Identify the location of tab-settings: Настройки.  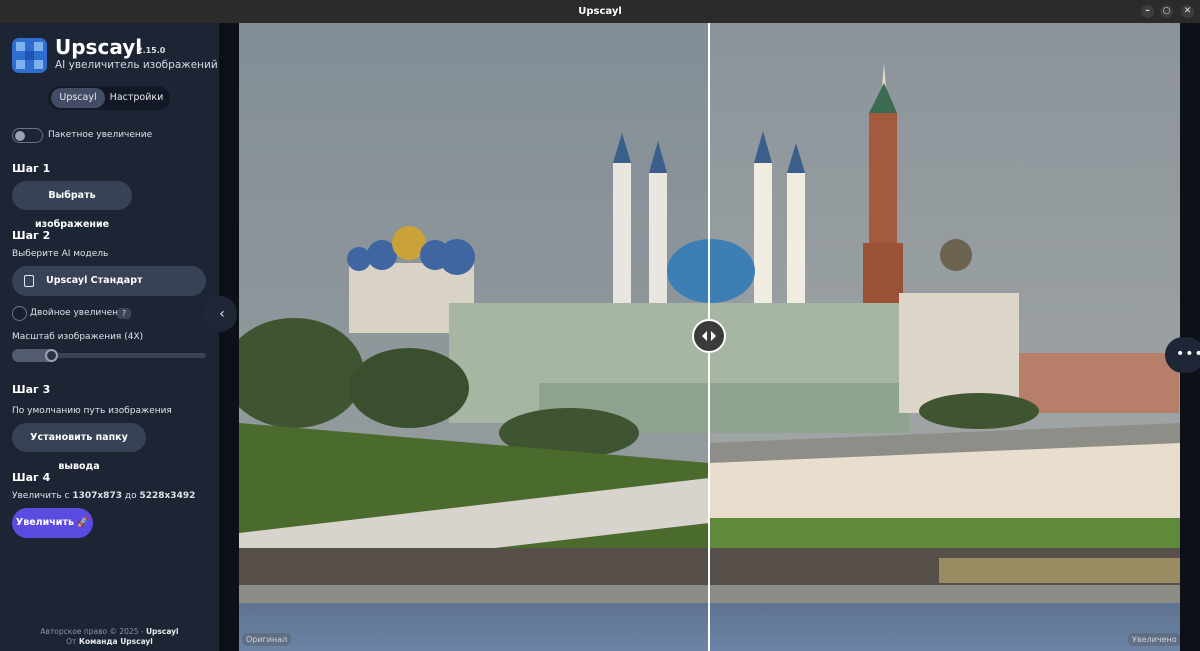
(136, 98).